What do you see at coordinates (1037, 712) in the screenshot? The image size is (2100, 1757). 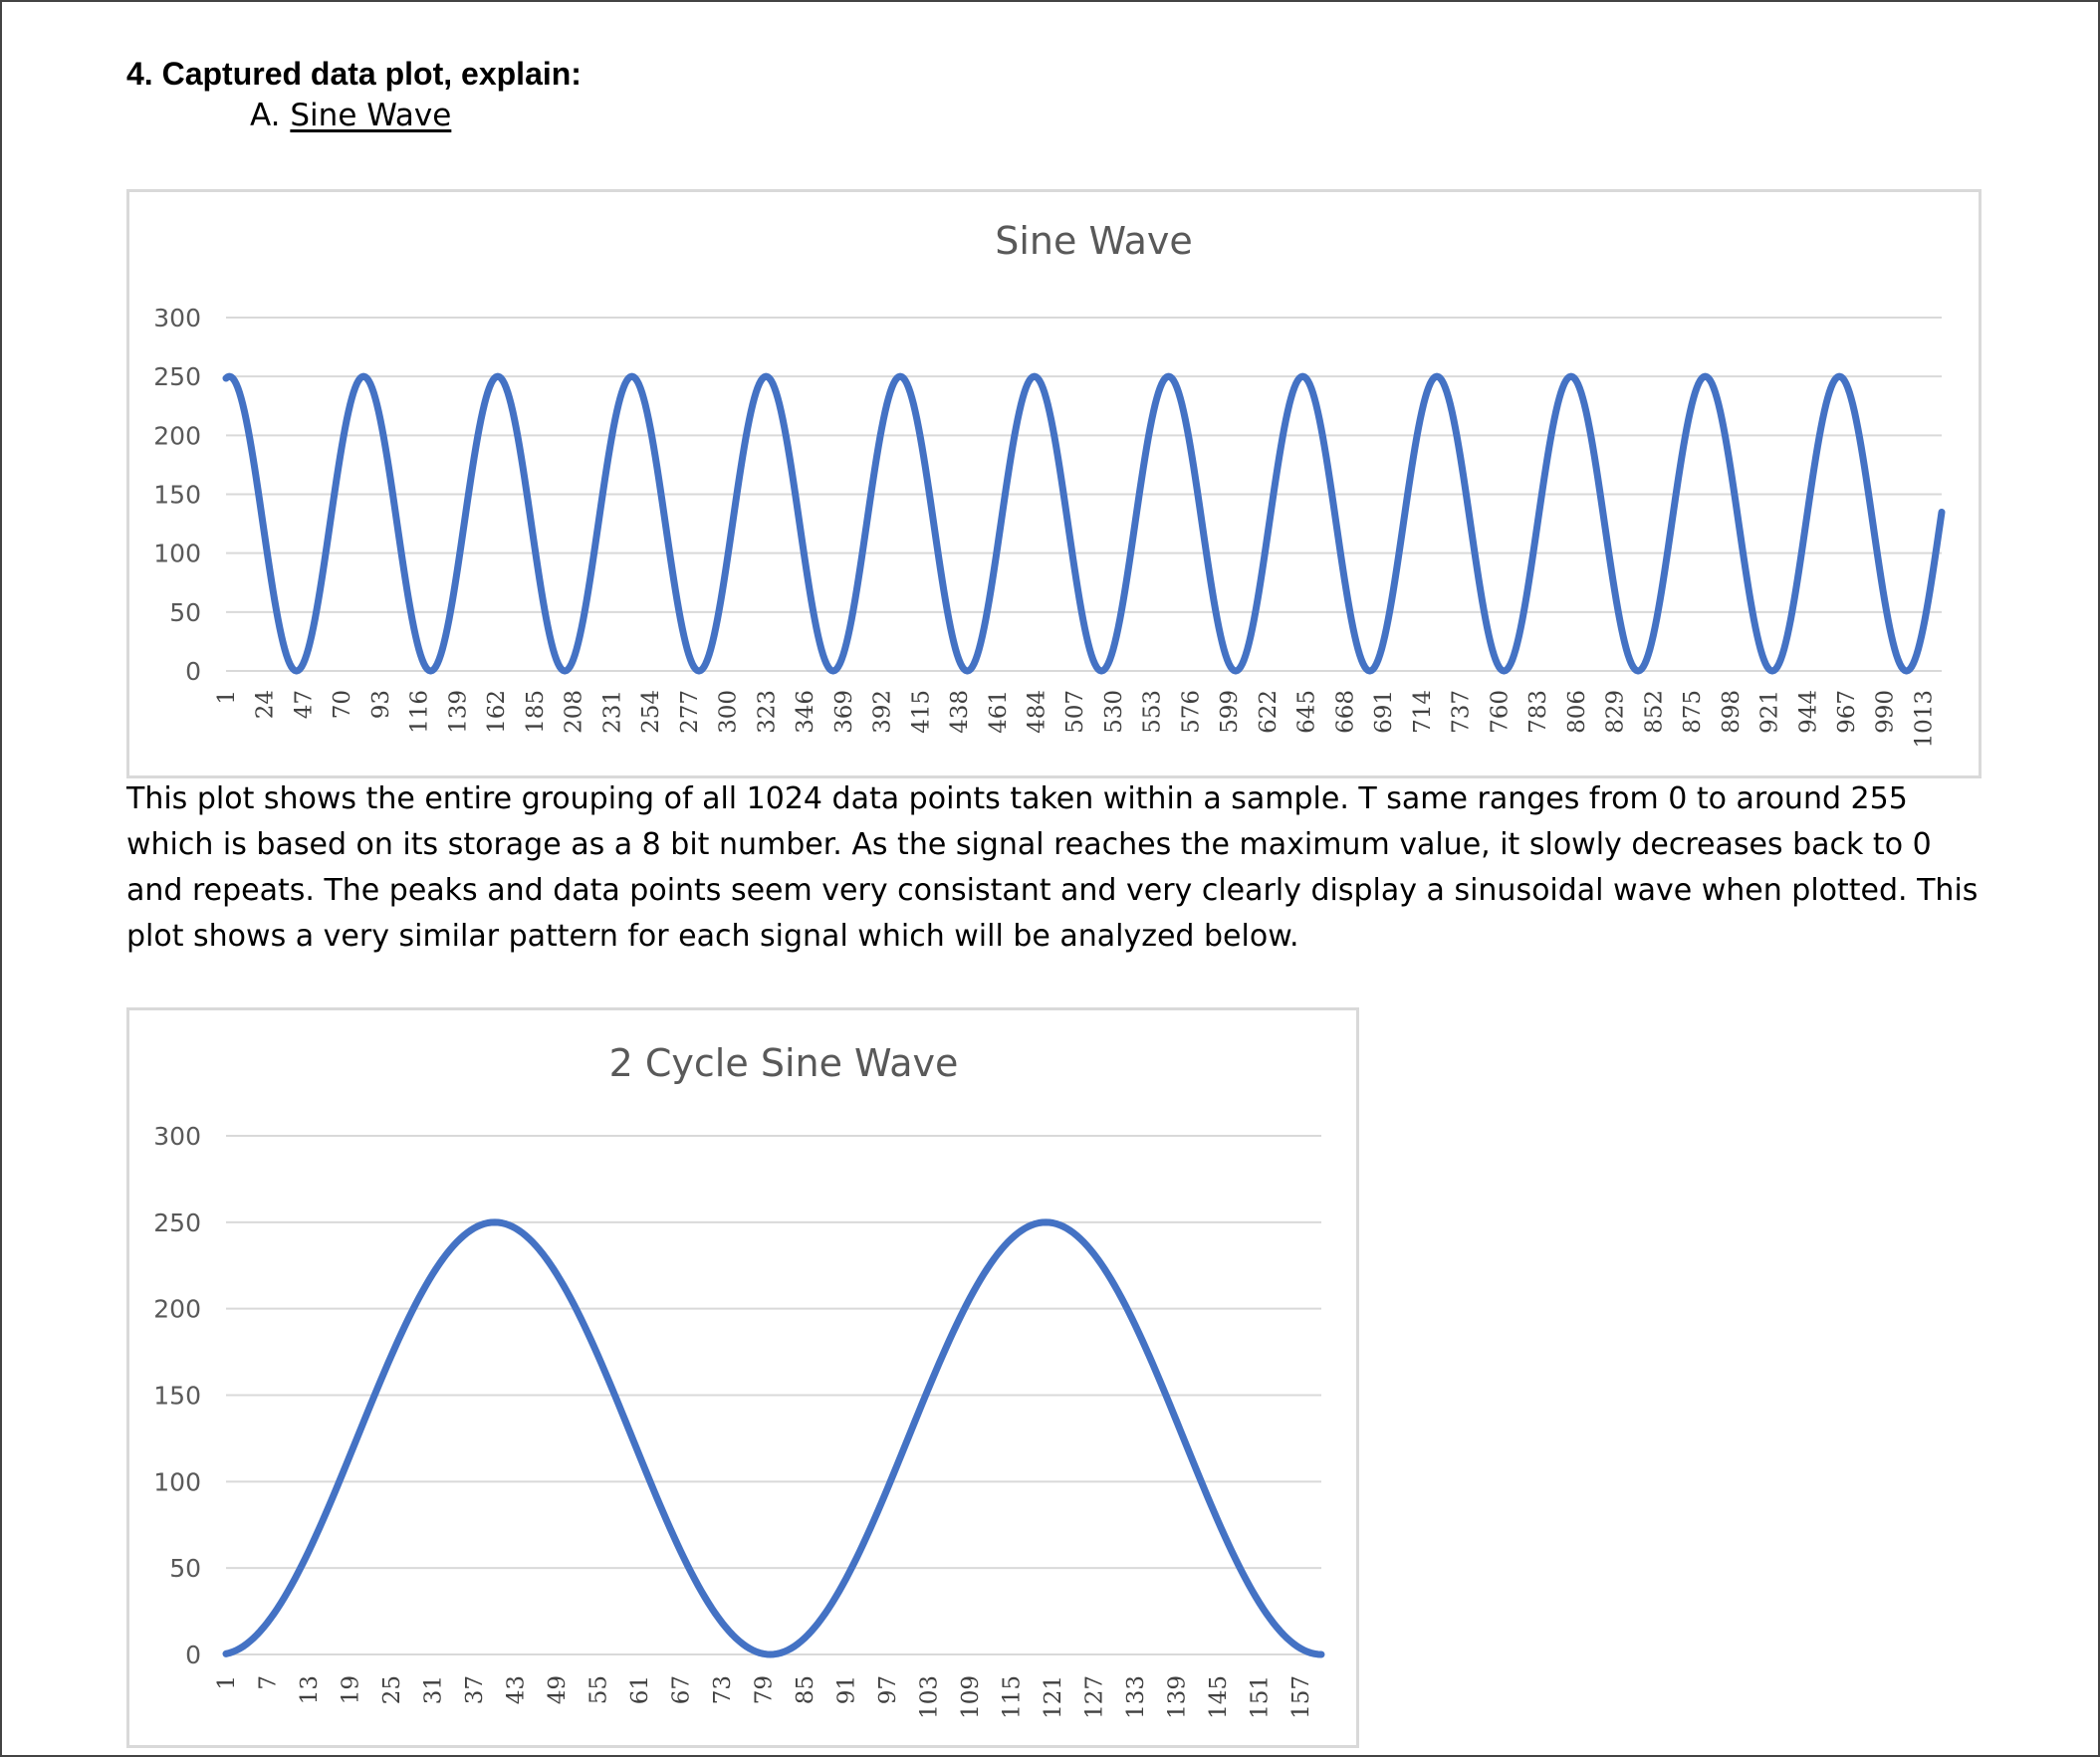 I see `x-tick-label: 484` at bounding box center [1037, 712].